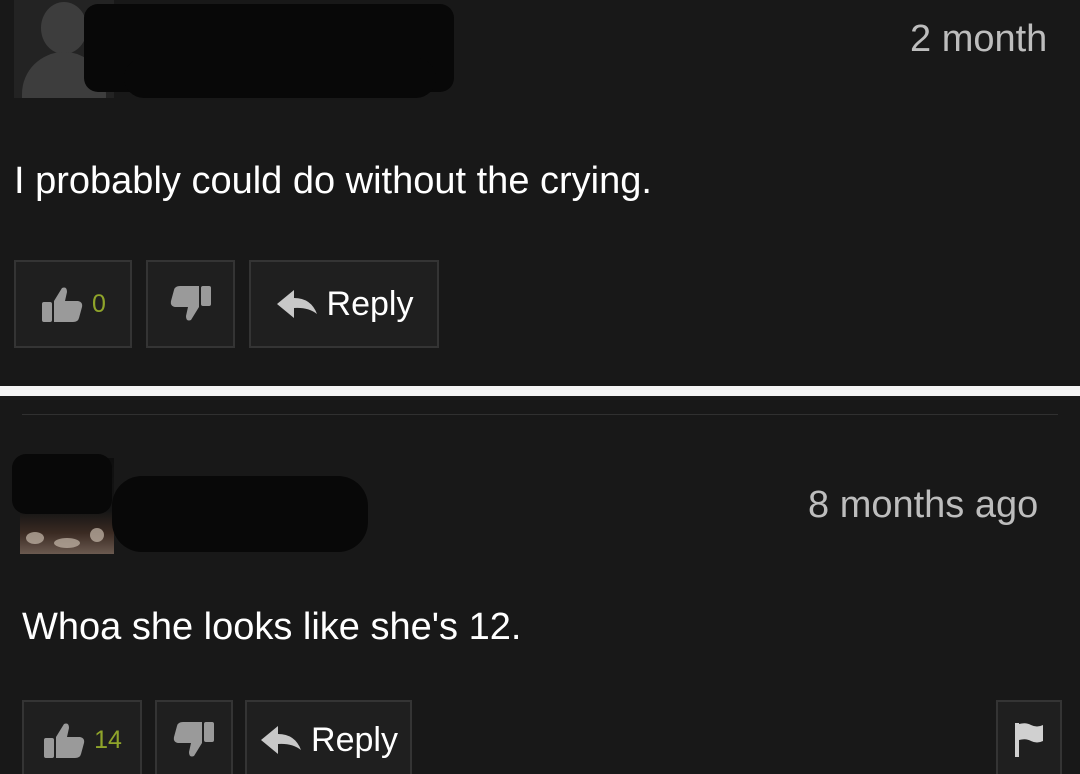  Describe the element at coordinates (540, 414) in the screenshot. I see `separator-line` at that location.